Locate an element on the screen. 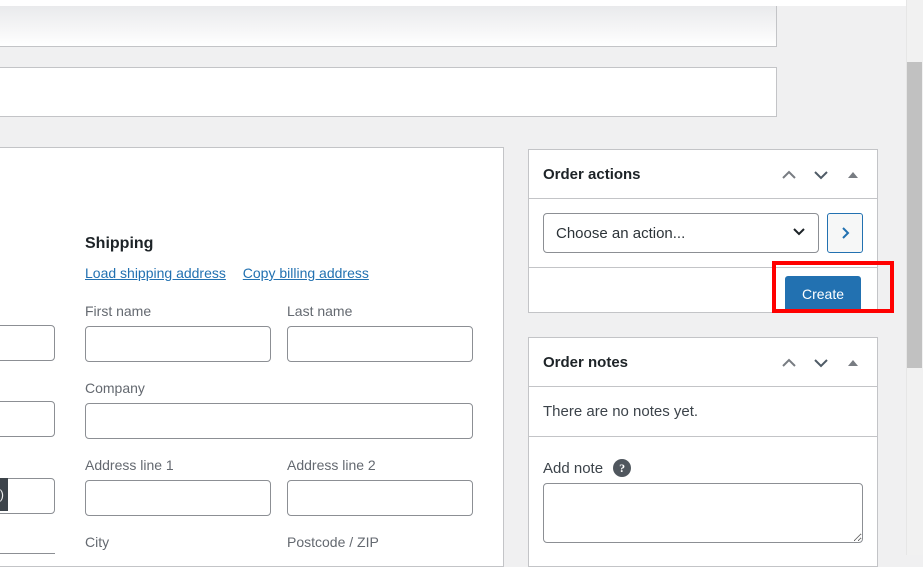  order-actions-postbox: Order actions Choose an action... Create is located at coordinates (703, 231).